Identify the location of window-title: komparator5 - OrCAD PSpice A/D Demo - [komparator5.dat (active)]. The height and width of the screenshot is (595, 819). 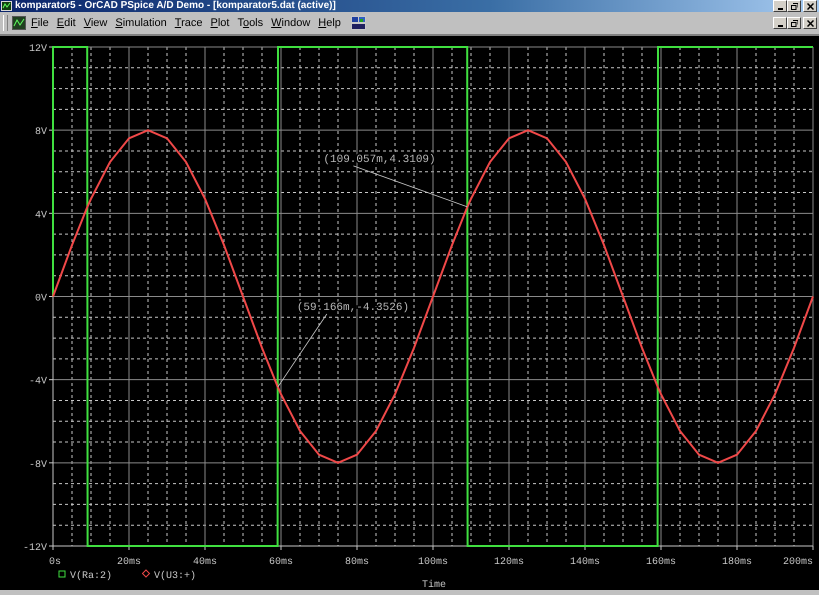
(175, 6).